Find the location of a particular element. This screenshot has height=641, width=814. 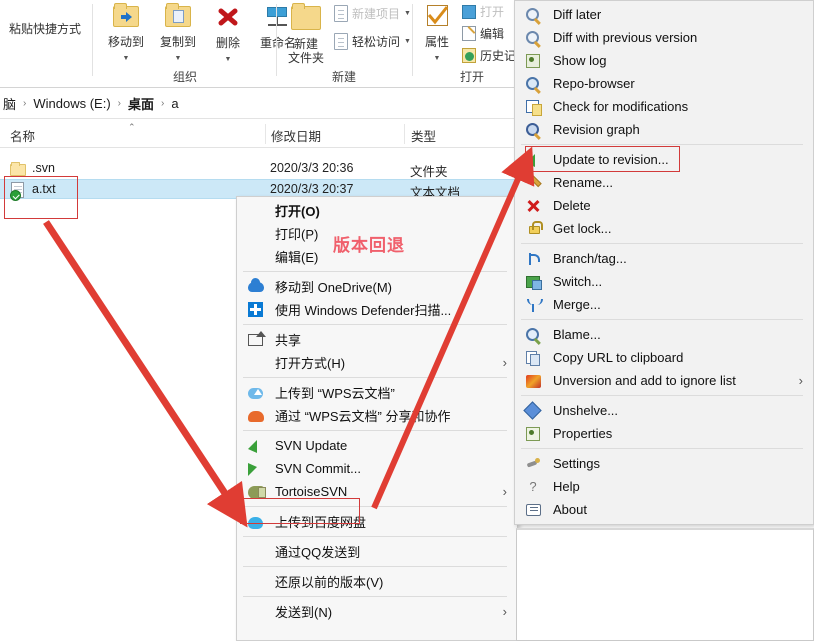

submenu-item-revision-graph: Revision graph is located at coordinates (664, 129).